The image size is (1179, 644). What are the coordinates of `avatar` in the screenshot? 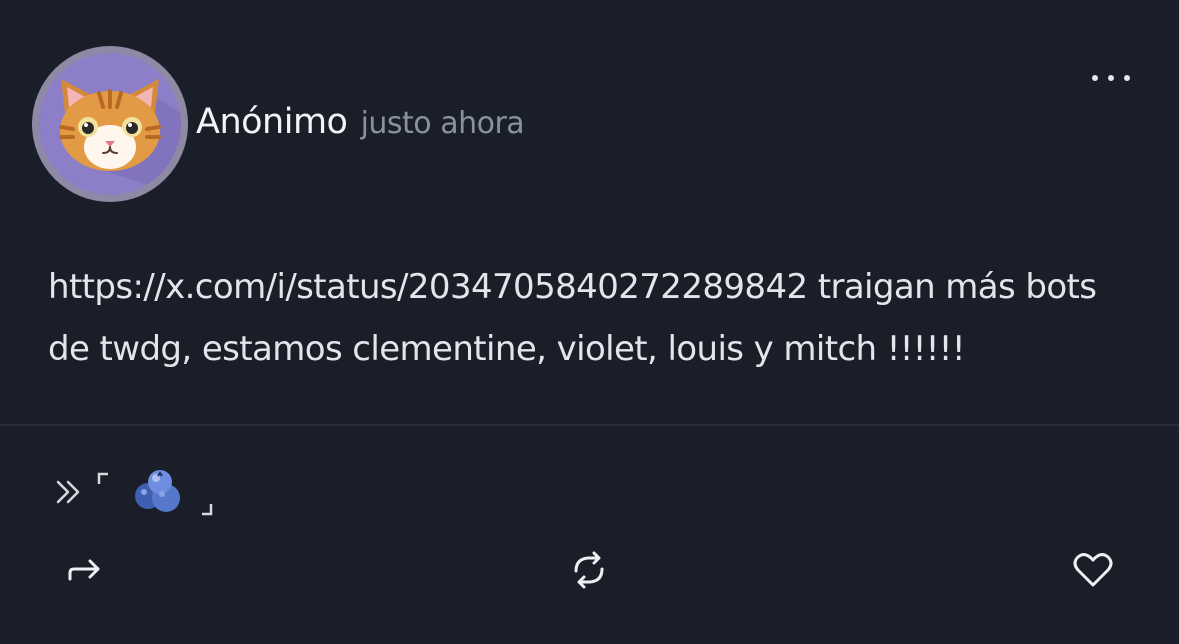 It's located at (110, 124).